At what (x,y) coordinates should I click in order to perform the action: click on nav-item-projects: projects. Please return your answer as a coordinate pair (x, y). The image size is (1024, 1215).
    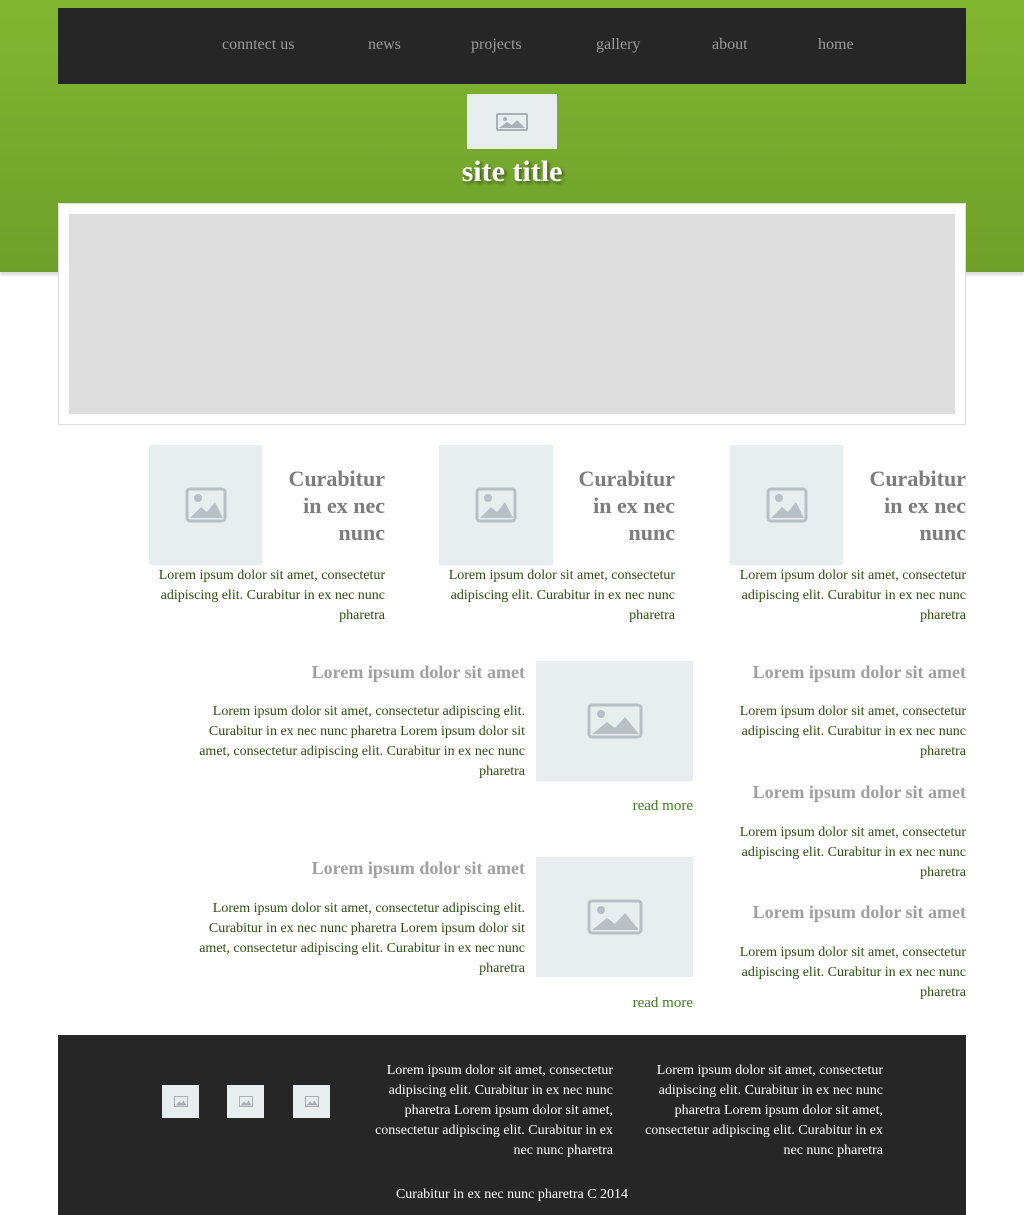
    Looking at the image, I should click on (496, 45).